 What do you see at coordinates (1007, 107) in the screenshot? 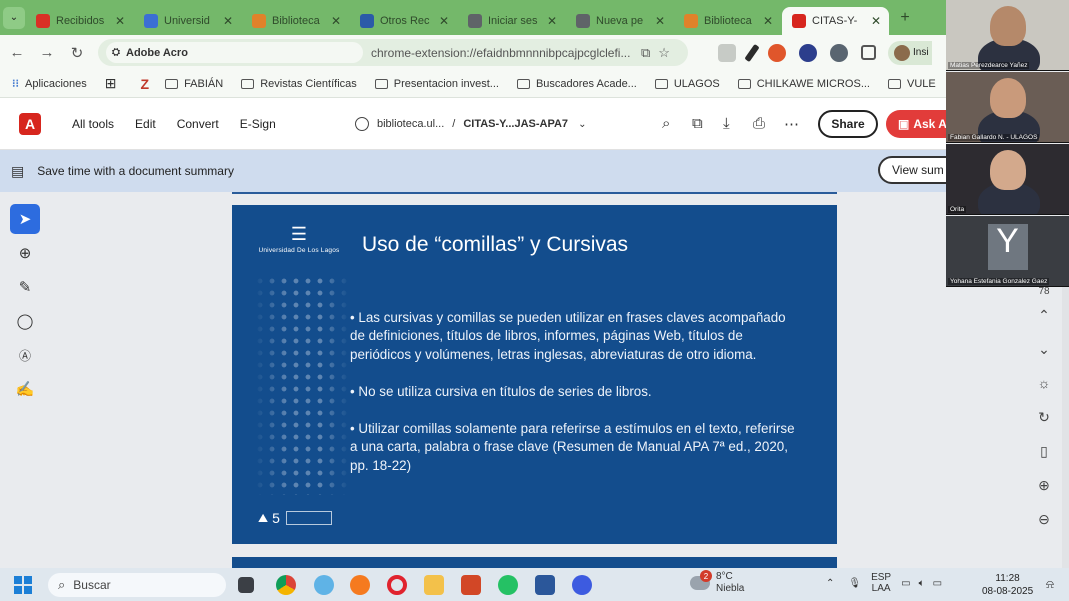
I see `participant-tile: Fabian Gallardo N. - ULAGOS` at bounding box center [1007, 107].